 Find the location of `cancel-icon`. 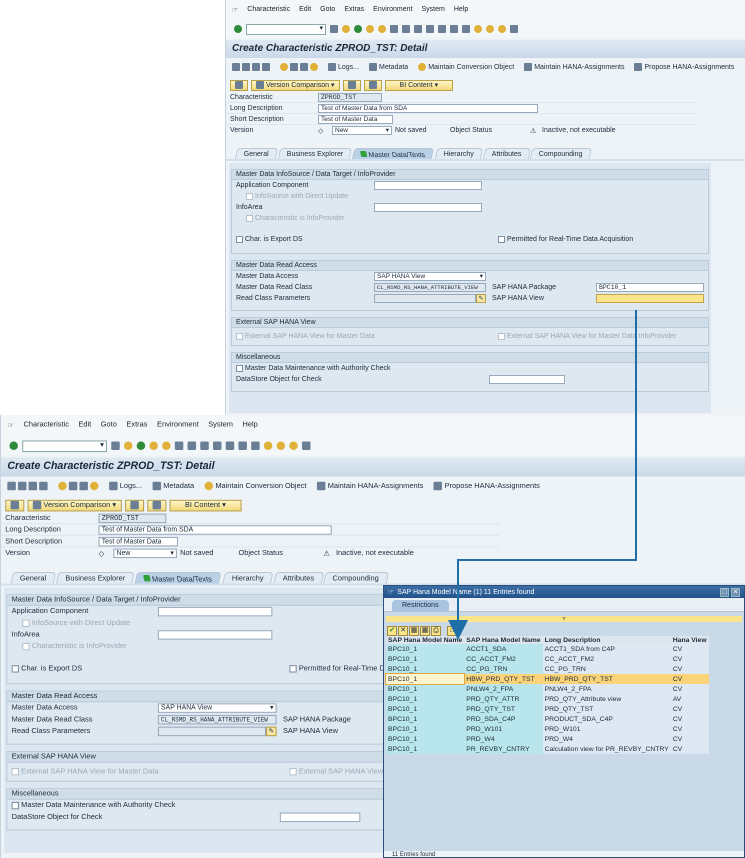

cancel-icon is located at coordinates (166, 445).